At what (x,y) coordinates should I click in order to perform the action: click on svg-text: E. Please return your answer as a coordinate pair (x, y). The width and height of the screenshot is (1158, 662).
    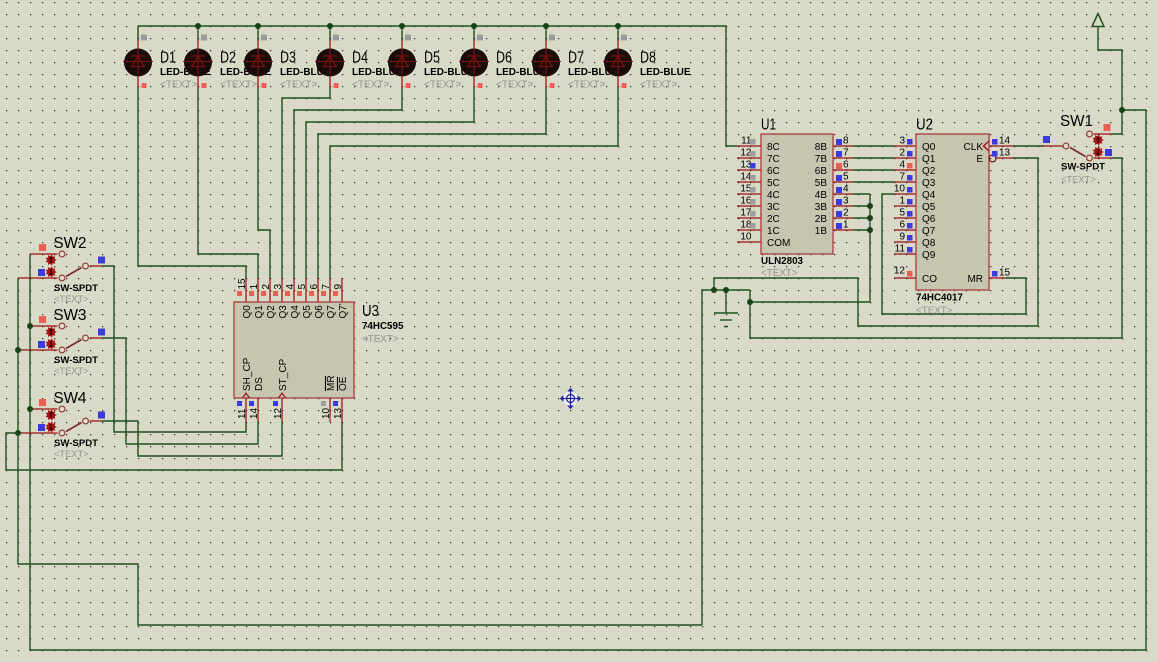
    Looking at the image, I should click on (979, 159).